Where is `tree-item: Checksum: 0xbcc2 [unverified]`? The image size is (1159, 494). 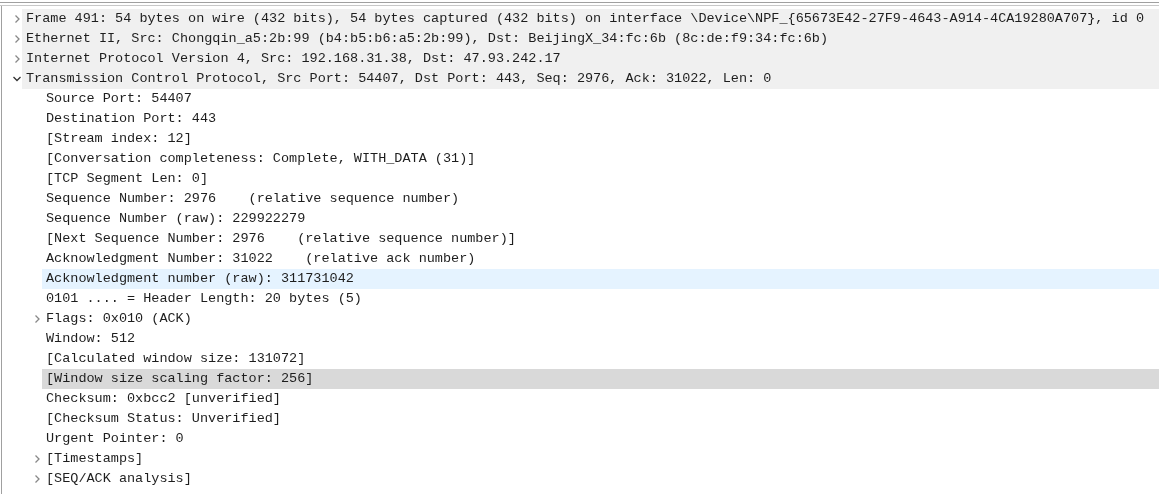
tree-item: Checksum: 0xbcc2 [unverified] is located at coordinates (600, 399).